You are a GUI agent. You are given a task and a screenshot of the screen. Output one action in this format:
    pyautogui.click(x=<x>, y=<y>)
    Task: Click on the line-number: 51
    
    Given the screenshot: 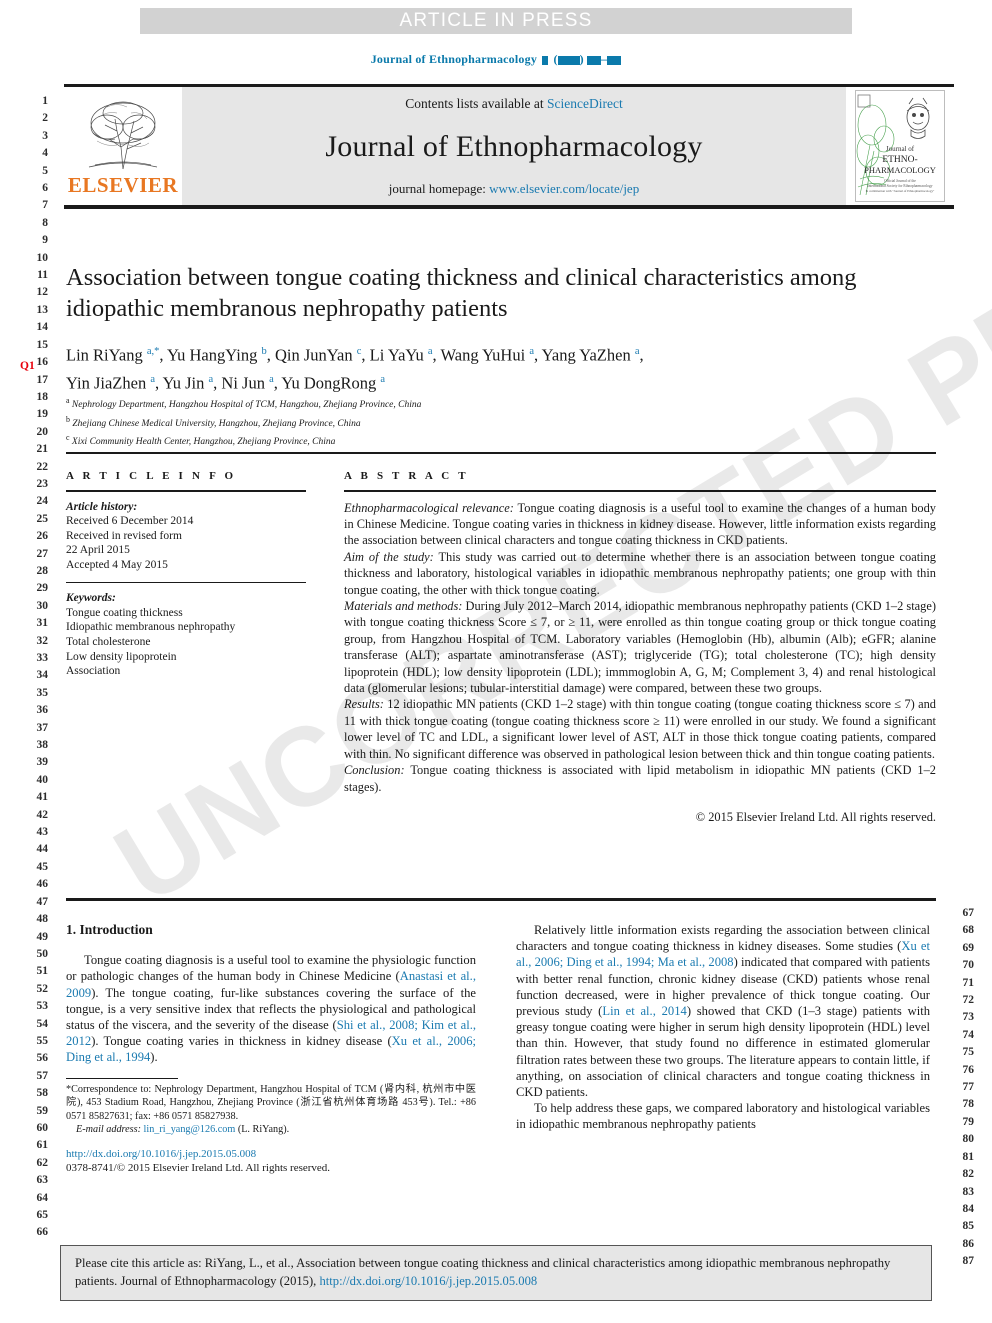 What is the action you would take?
    pyautogui.click(x=42, y=971)
    